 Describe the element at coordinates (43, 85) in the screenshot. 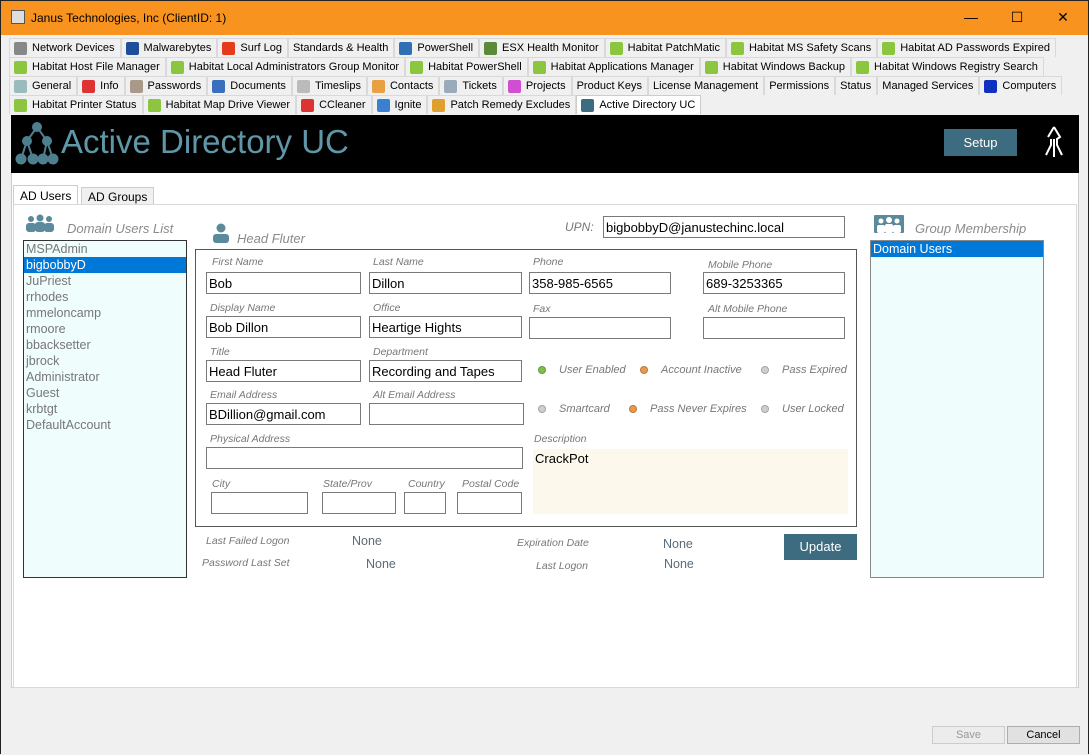

I see `tab-general: General` at that location.